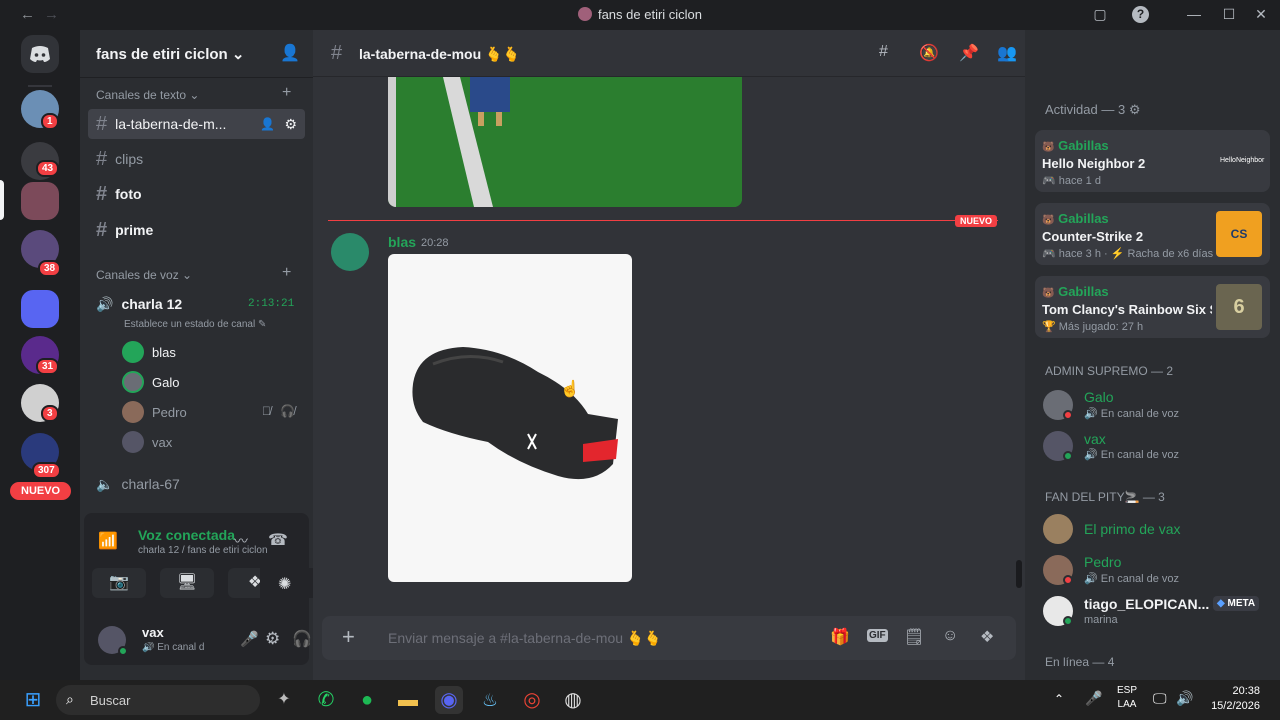  Describe the element at coordinates (1049, 181) in the screenshot. I see `controller-icon: 🎮` at that location.